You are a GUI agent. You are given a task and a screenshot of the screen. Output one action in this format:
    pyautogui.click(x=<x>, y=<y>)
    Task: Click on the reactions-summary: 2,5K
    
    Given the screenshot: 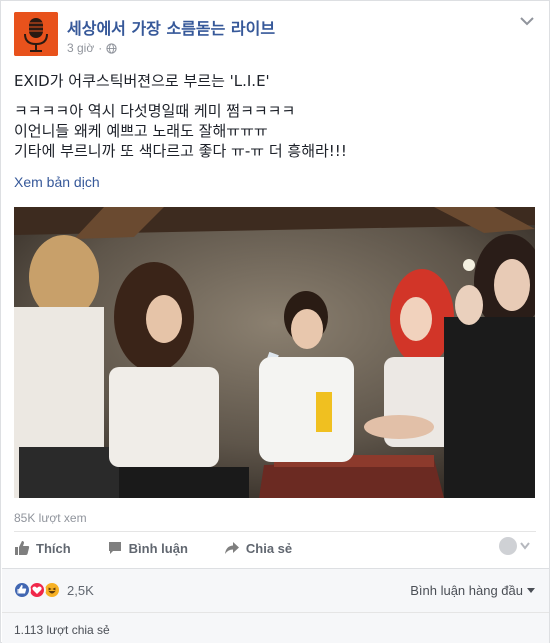 What is the action you would take?
    pyautogui.click(x=53, y=590)
    